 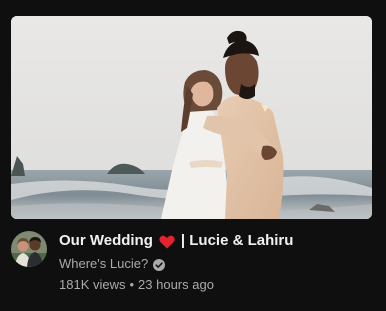 I want to click on video-stats: 181K views • 23 hours ago, so click(x=214, y=285).